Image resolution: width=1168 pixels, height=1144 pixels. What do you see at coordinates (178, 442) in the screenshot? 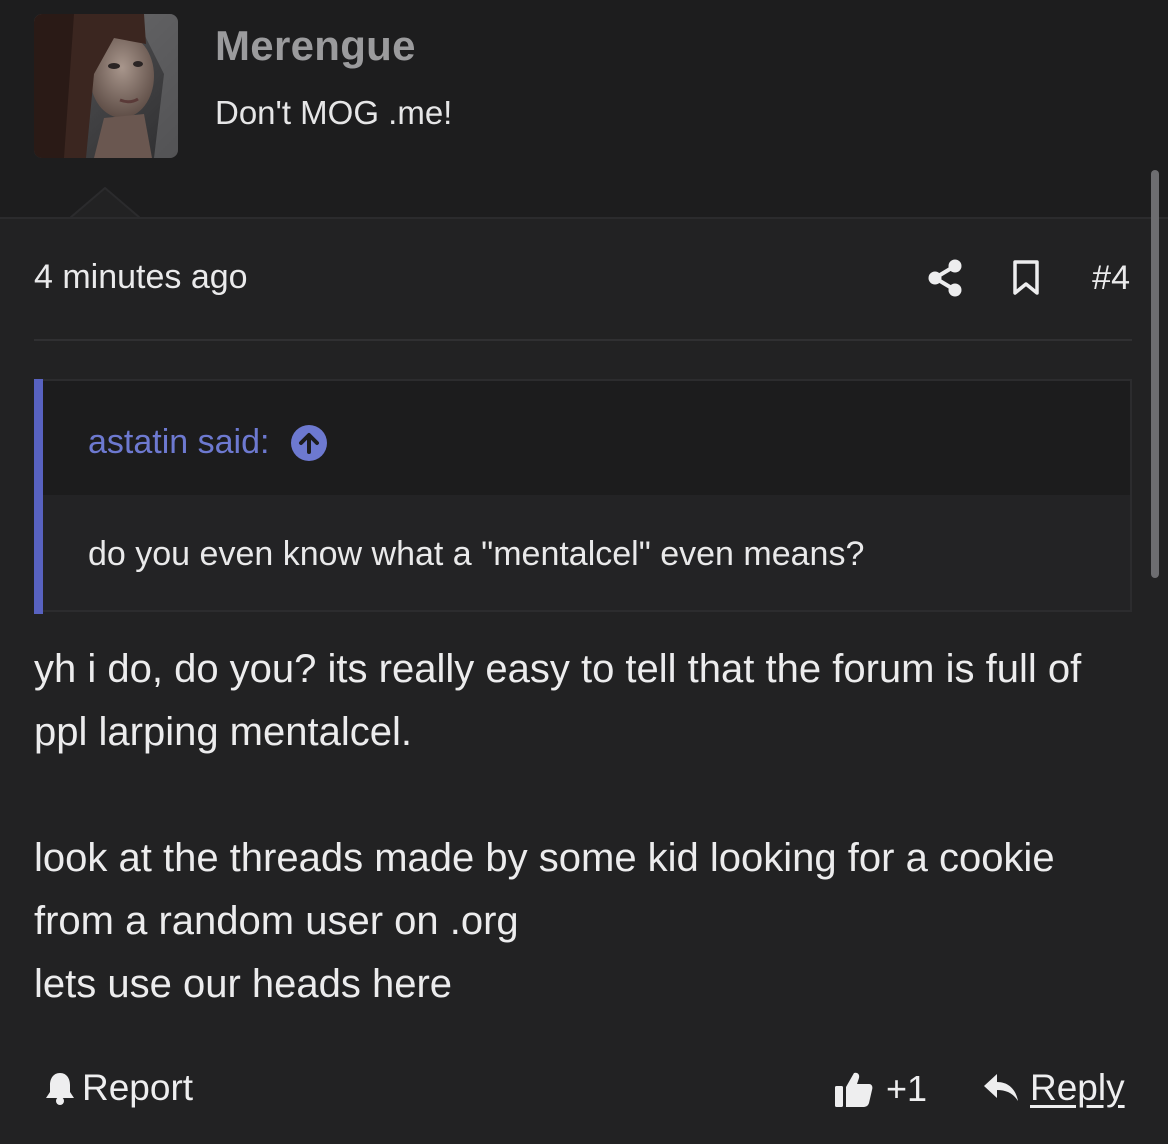
I see `quote-author-label: astatin said:` at bounding box center [178, 442].